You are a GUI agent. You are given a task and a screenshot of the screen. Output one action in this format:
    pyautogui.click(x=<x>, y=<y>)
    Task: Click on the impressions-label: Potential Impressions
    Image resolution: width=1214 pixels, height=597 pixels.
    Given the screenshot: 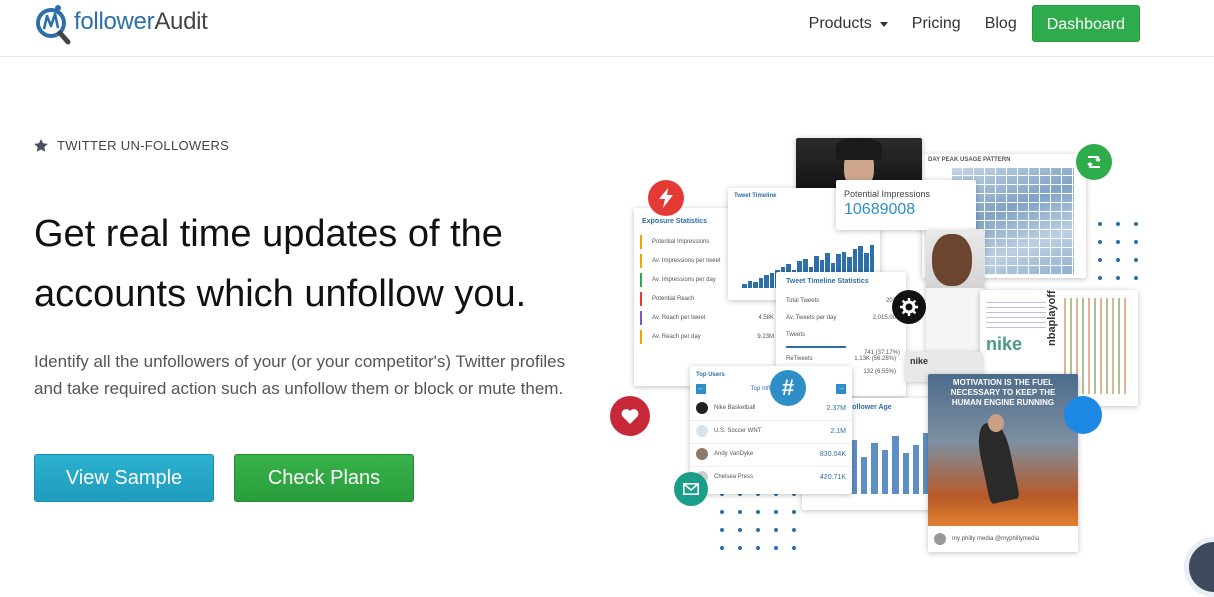 What is the action you would take?
    pyautogui.click(x=887, y=194)
    